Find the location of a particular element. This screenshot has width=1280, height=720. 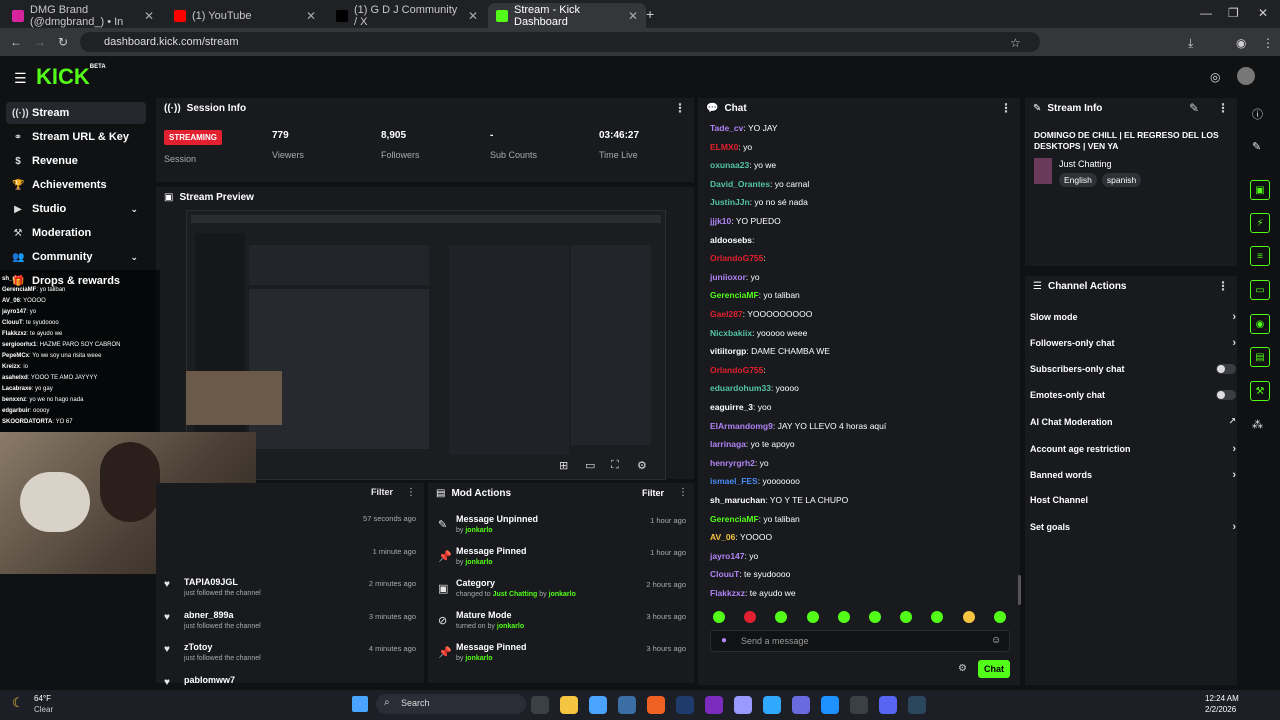

stream-preview-video: ⊞ ▭ ⛶ ⚙ is located at coordinates (426, 345).